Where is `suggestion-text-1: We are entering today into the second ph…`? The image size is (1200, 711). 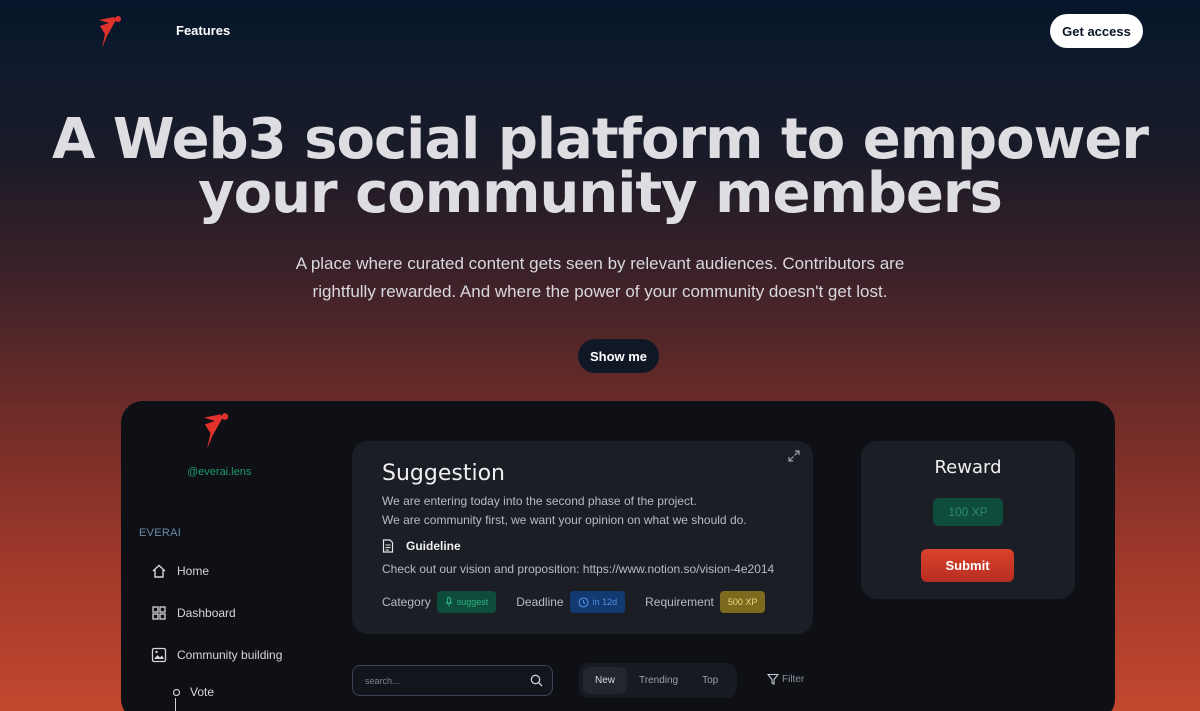
suggestion-text-1: We are entering today into the second ph… is located at coordinates (539, 501).